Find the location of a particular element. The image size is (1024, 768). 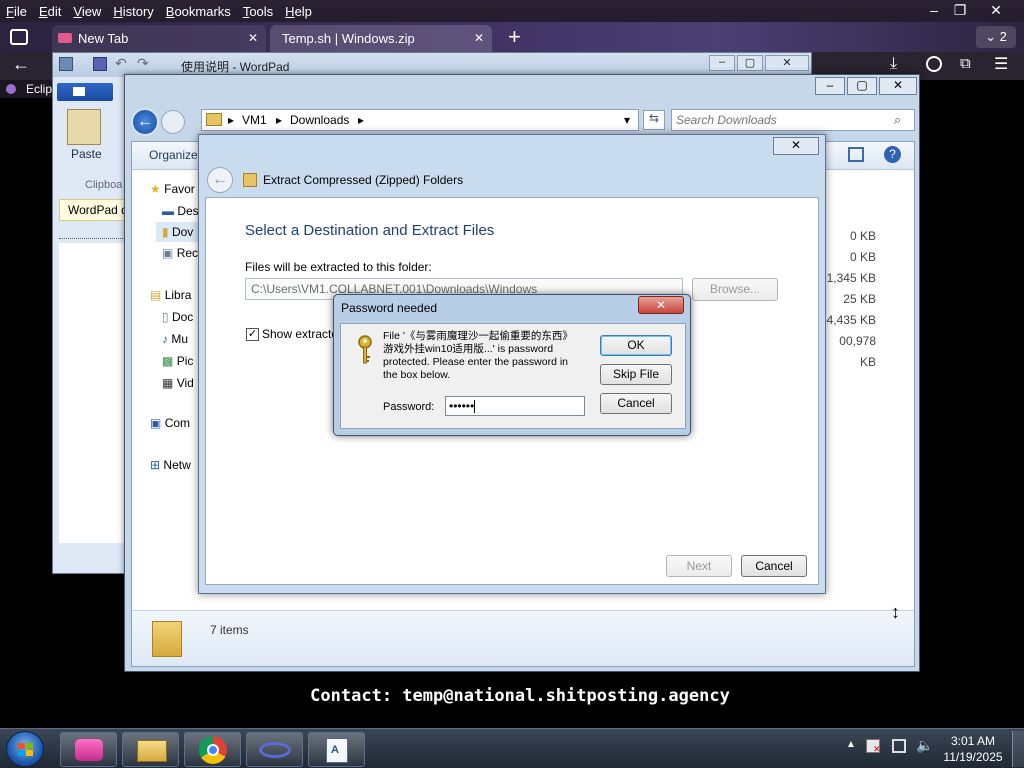

redo-icon: ↷ is located at coordinates (143, 63).